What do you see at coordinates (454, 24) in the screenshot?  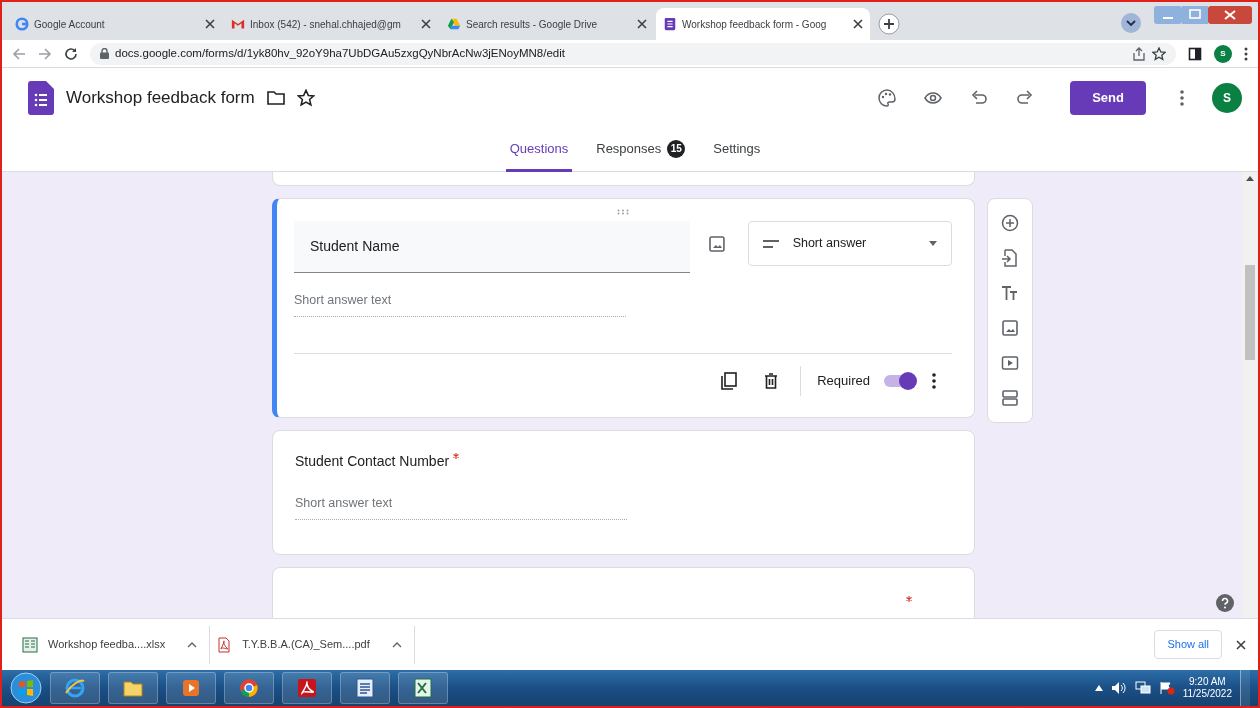 I see `drive-icon` at bounding box center [454, 24].